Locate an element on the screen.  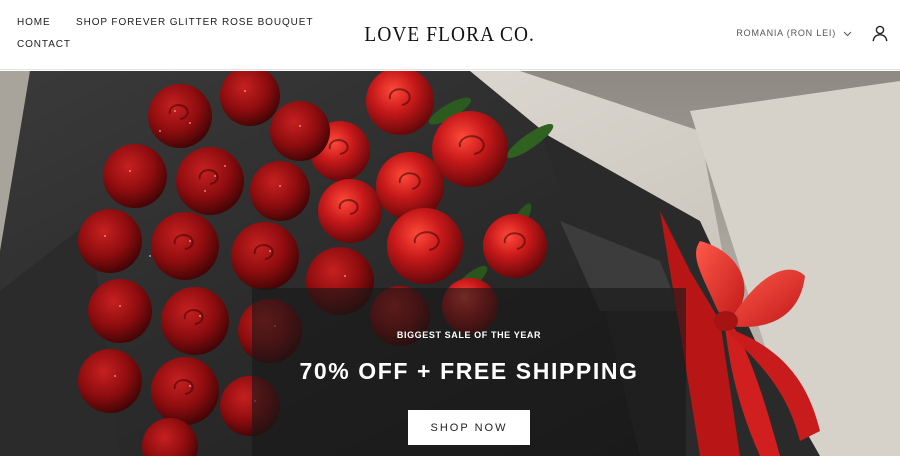
shop-now-button: SHOP NOW is located at coordinates (469, 427).